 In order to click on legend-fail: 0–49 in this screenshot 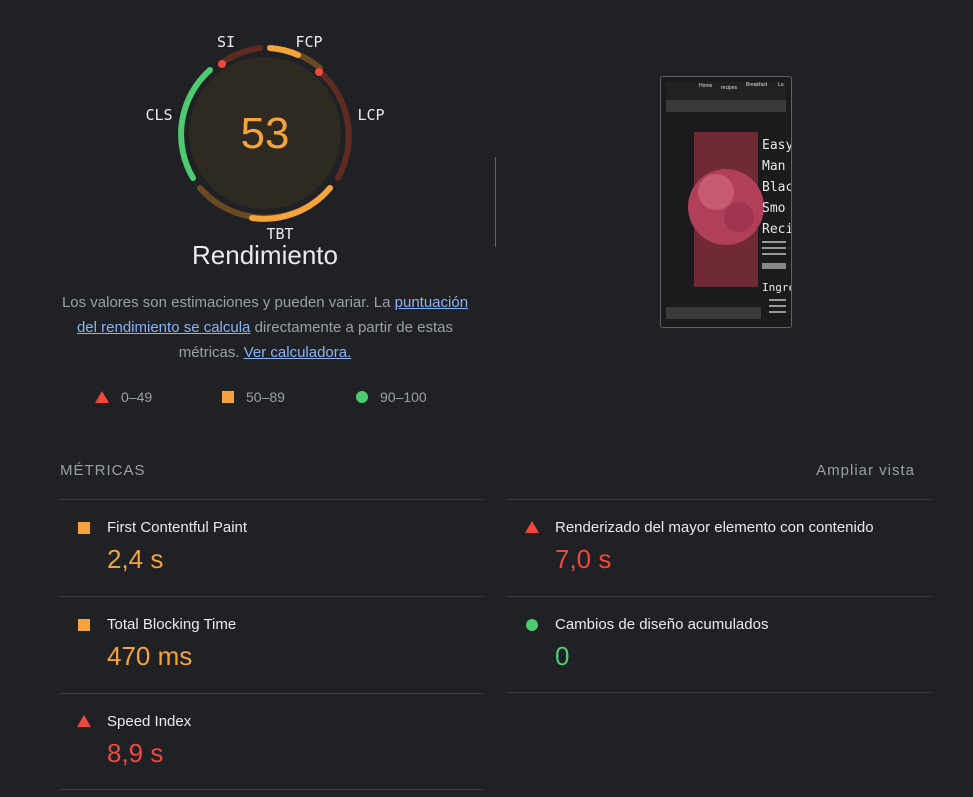, I will do `click(123, 397)`.